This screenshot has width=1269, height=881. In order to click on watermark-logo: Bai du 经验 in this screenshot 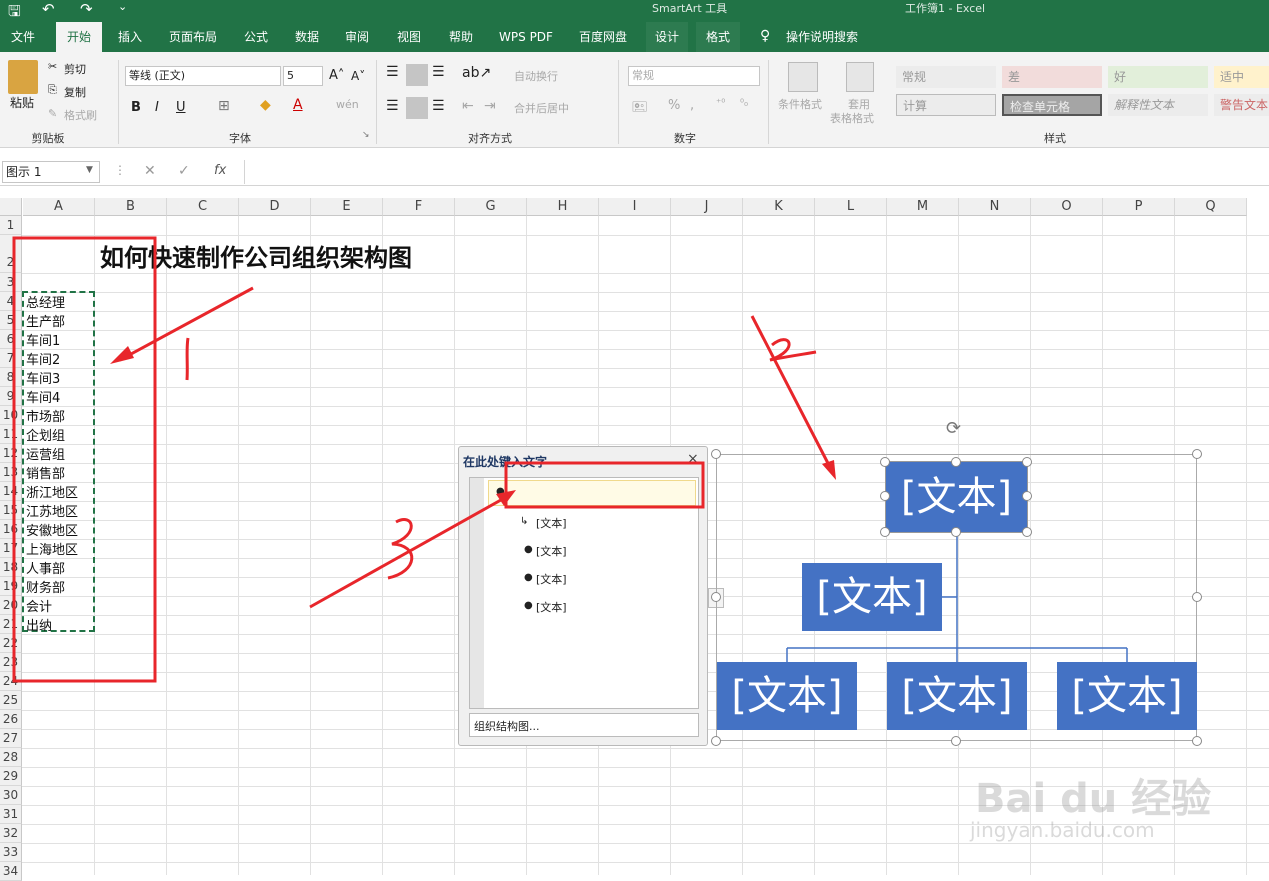, I will do `click(1093, 799)`.